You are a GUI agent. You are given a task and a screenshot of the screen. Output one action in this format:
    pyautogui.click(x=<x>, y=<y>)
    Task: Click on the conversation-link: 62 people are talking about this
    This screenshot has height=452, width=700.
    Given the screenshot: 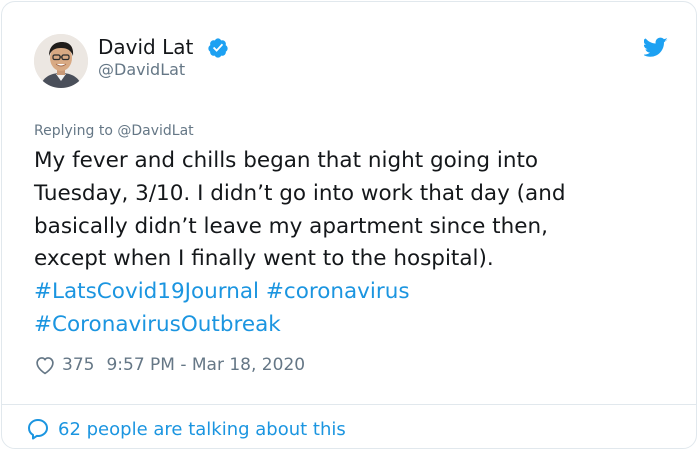 What is the action you would take?
    pyautogui.click(x=186, y=429)
    